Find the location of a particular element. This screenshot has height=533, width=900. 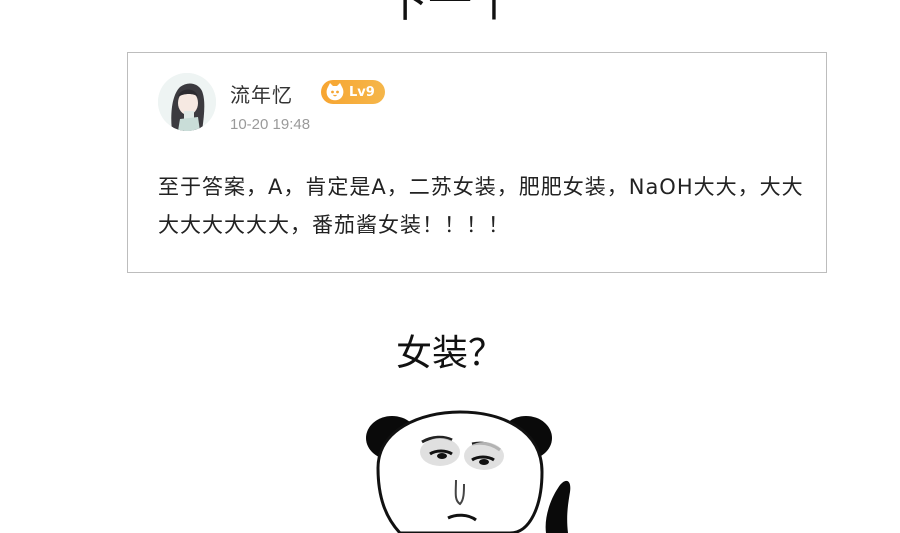

panda-meme-icon is located at coordinates (468, 471).